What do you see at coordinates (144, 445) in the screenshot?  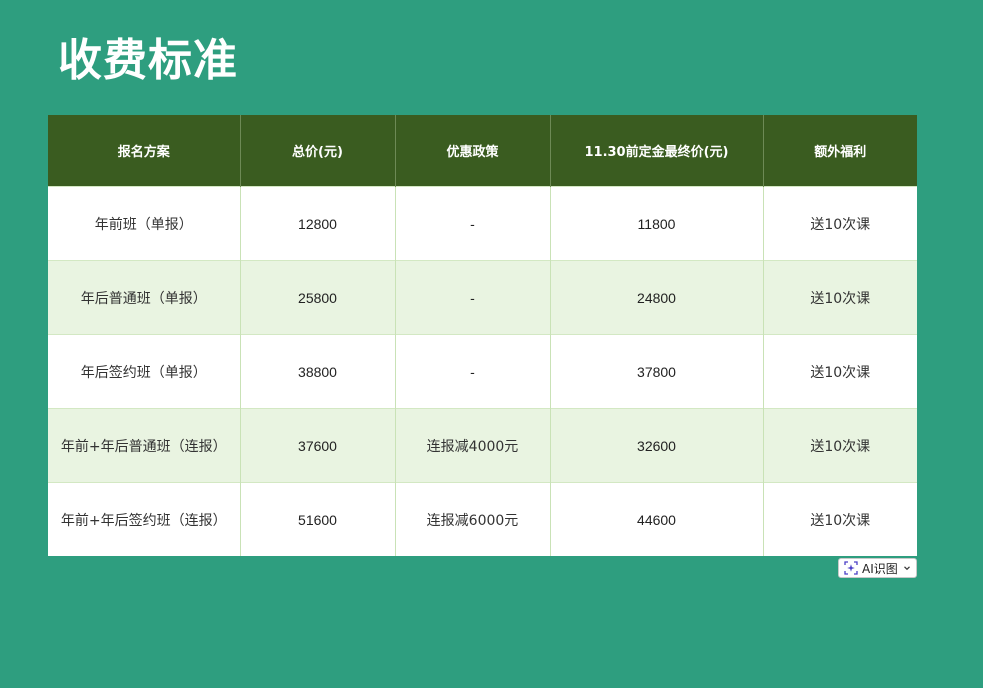 I see `cell-plan: 年前+年后普通班（连报）` at bounding box center [144, 445].